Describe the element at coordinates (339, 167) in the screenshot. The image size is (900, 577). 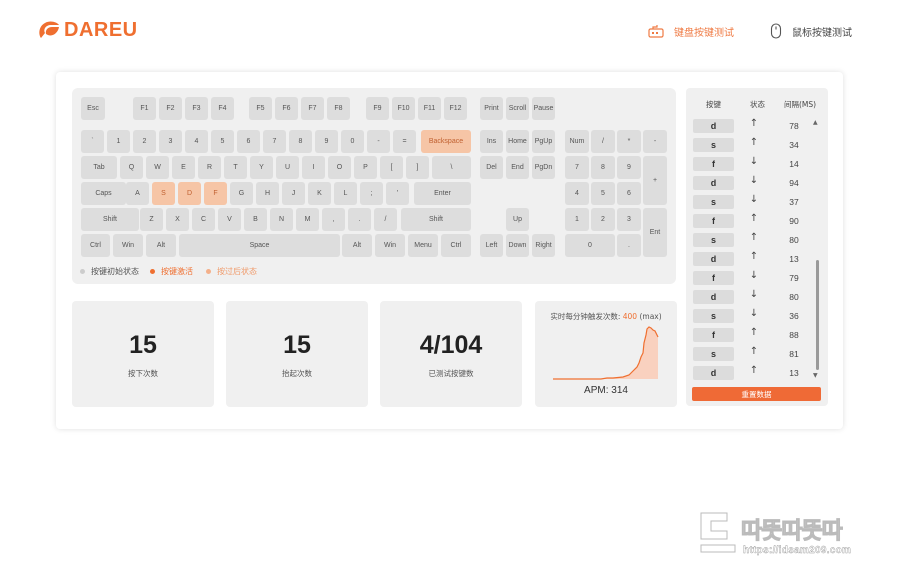
I see `key-o: O` at that location.